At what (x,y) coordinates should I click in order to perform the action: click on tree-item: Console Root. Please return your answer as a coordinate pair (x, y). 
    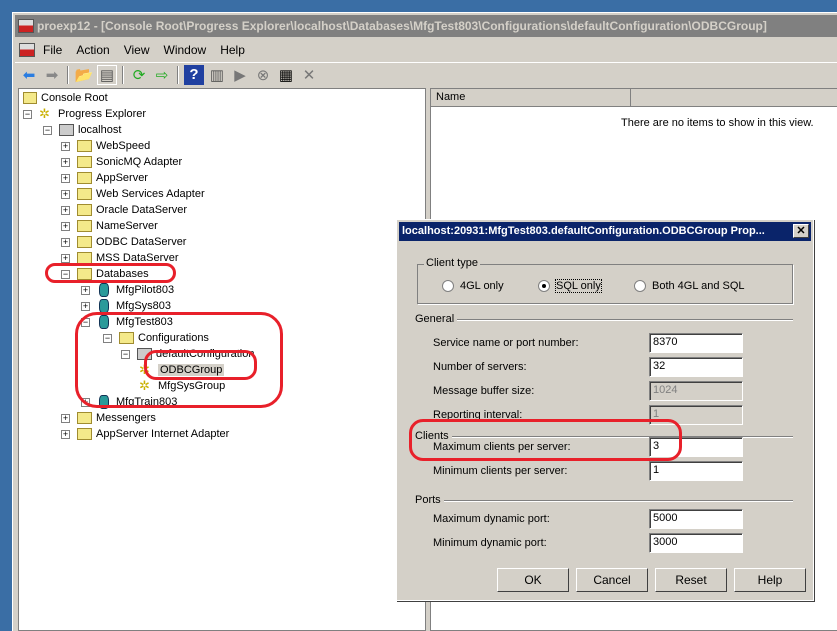
    Looking at the image, I should click on (65, 98).